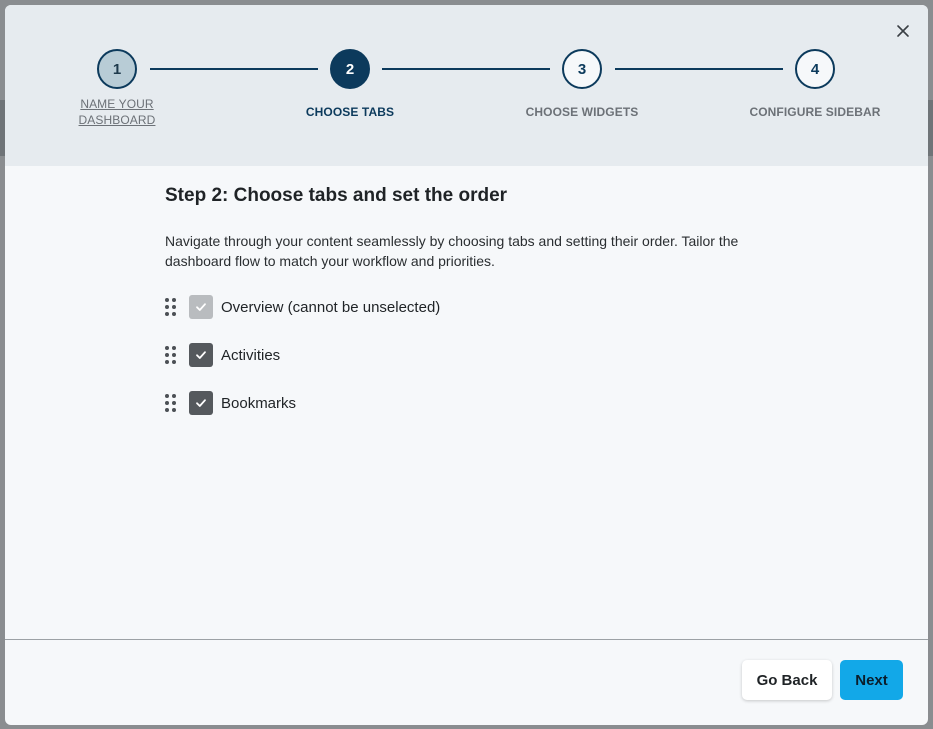 Image resolution: width=933 pixels, height=729 pixels. What do you see at coordinates (250, 355) in the screenshot?
I see `tab-label-activities: Activities` at bounding box center [250, 355].